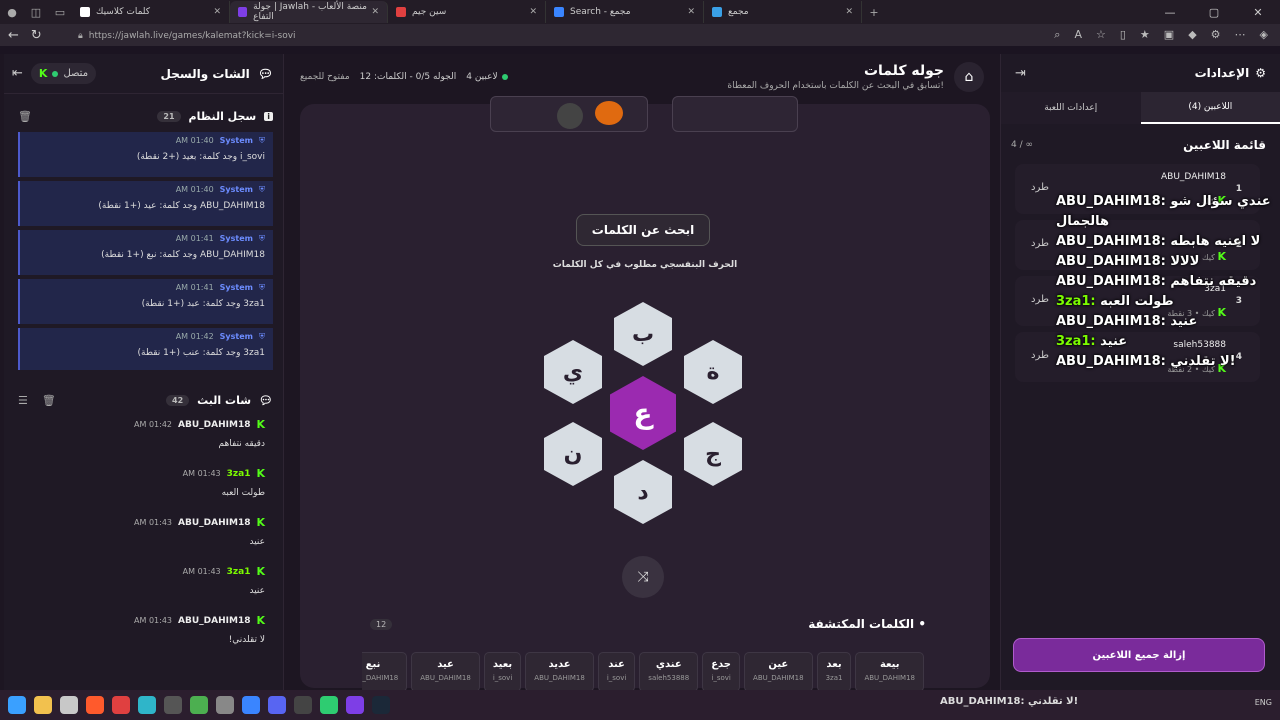 This screenshot has height=720, width=1280. Describe the element at coordinates (874, 12) in the screenshot. I see `new-tab-icon: +` at that location.